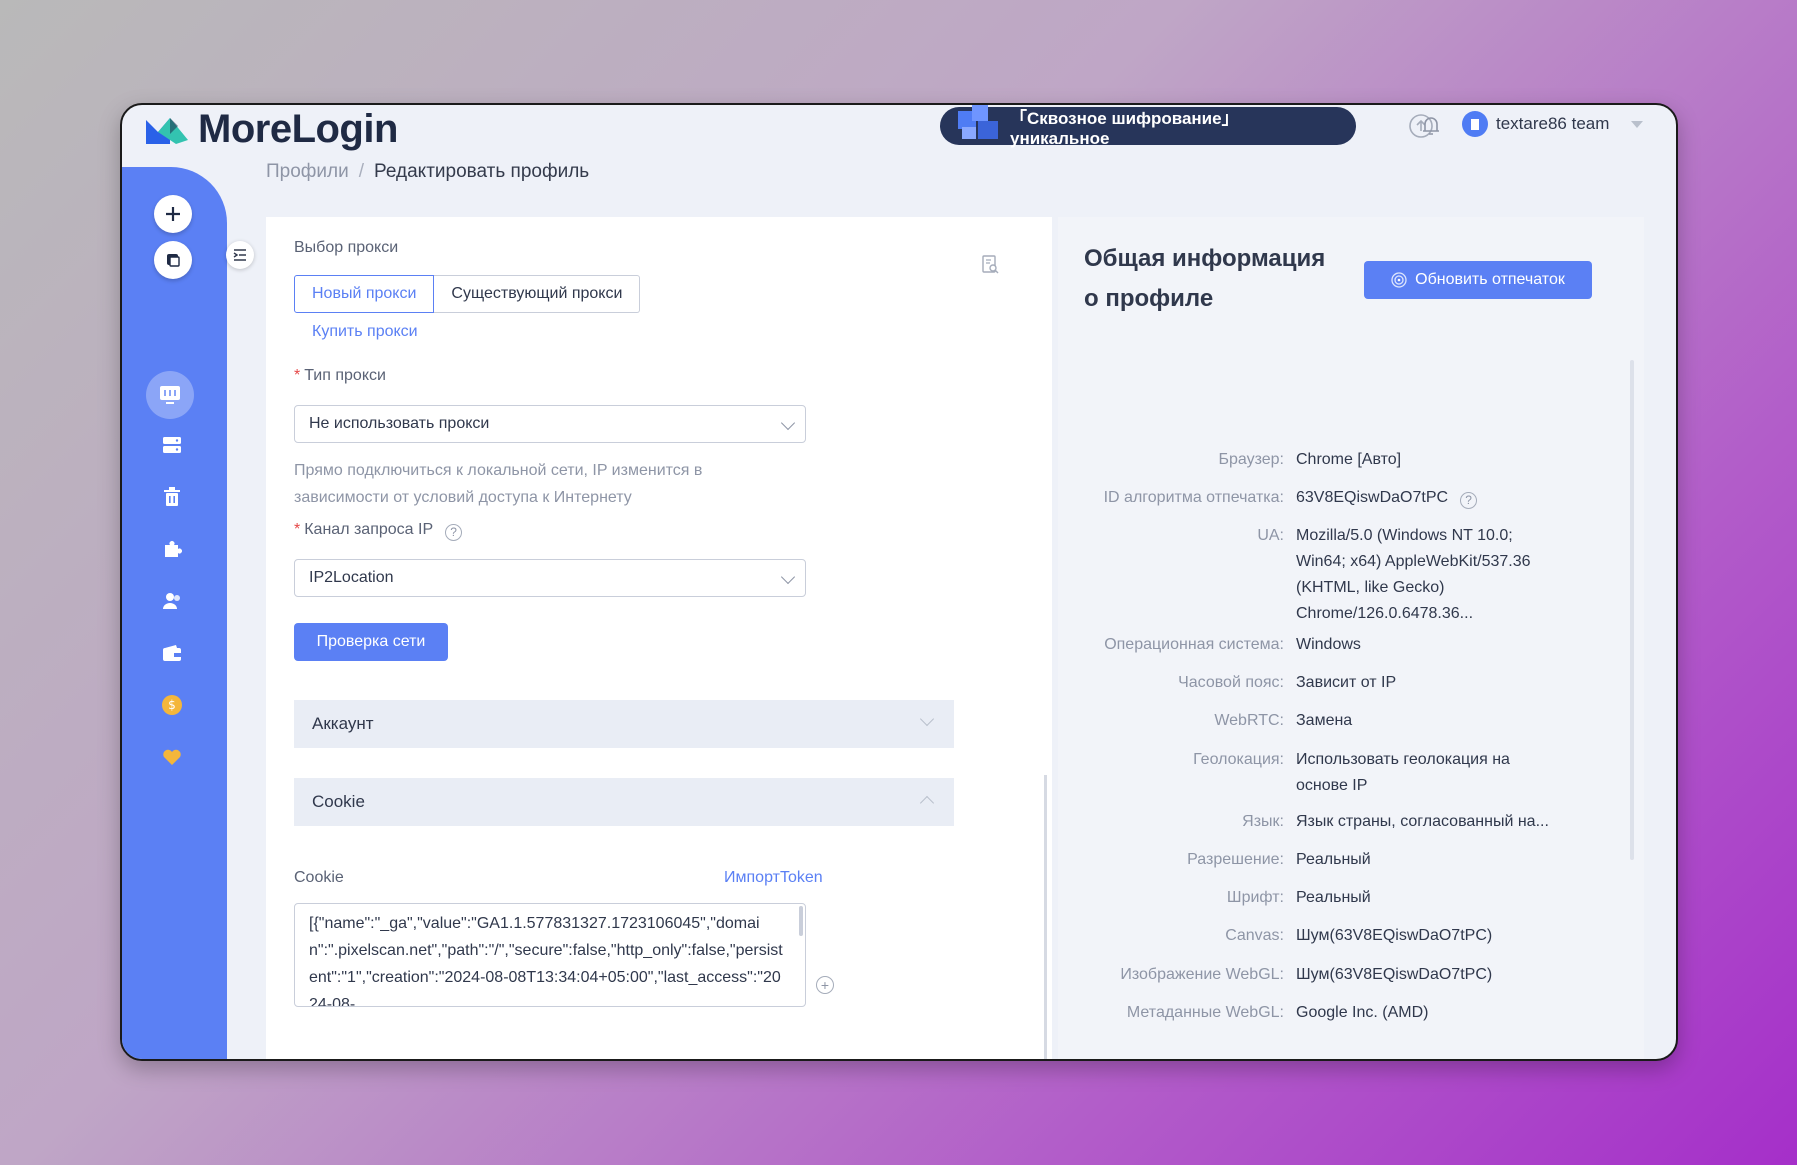  What do you see at coordinates (1235, 859) in the screenshot?
I see `info-key: Разрешение:` at bounding box center [1235, 859].